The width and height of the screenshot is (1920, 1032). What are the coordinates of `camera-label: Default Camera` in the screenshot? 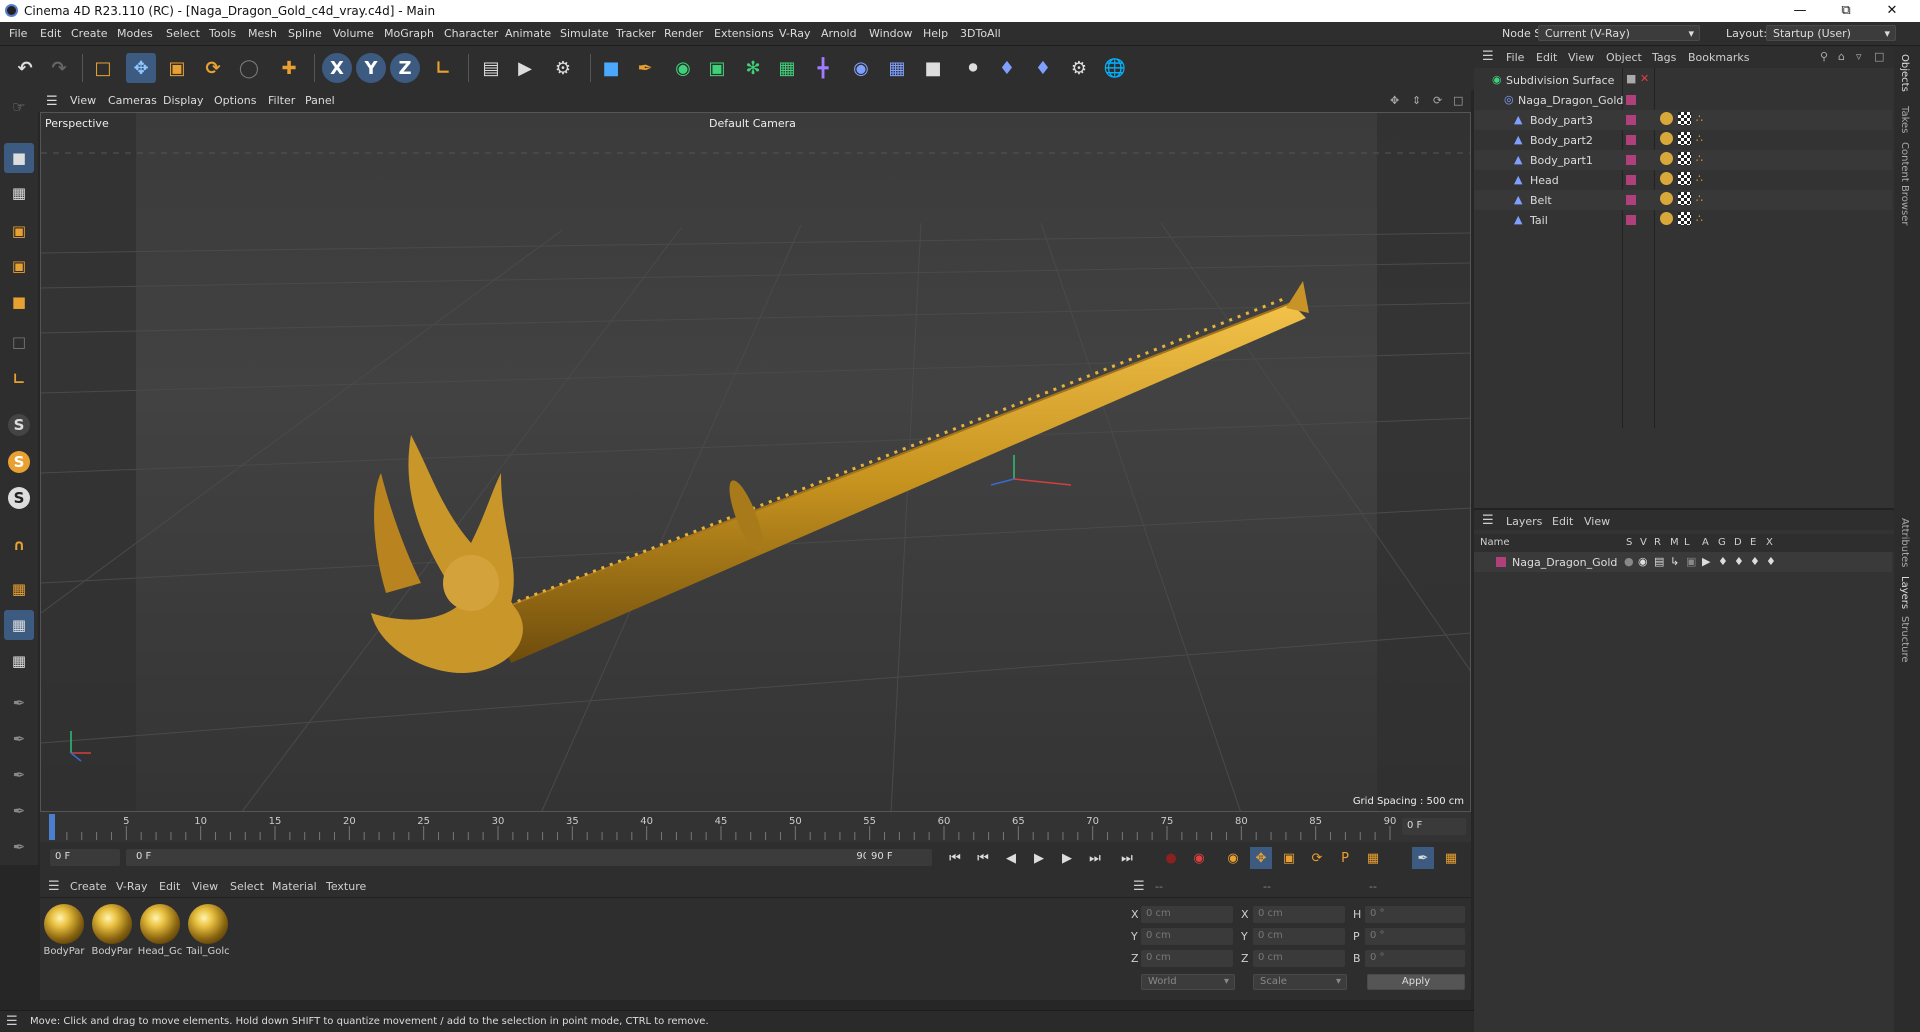 It's located at (752, 123).